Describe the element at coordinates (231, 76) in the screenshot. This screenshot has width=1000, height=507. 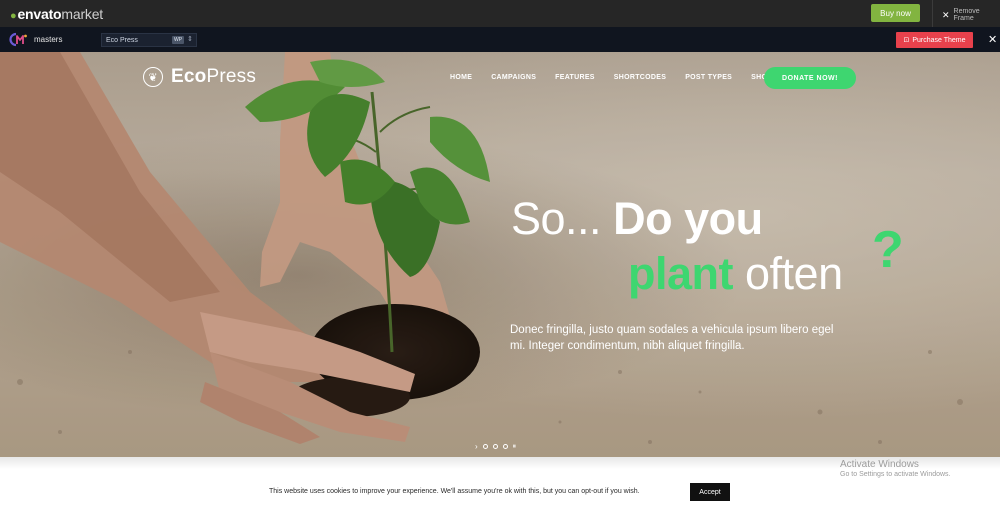
I see `logo-light-text: Press` at that location.